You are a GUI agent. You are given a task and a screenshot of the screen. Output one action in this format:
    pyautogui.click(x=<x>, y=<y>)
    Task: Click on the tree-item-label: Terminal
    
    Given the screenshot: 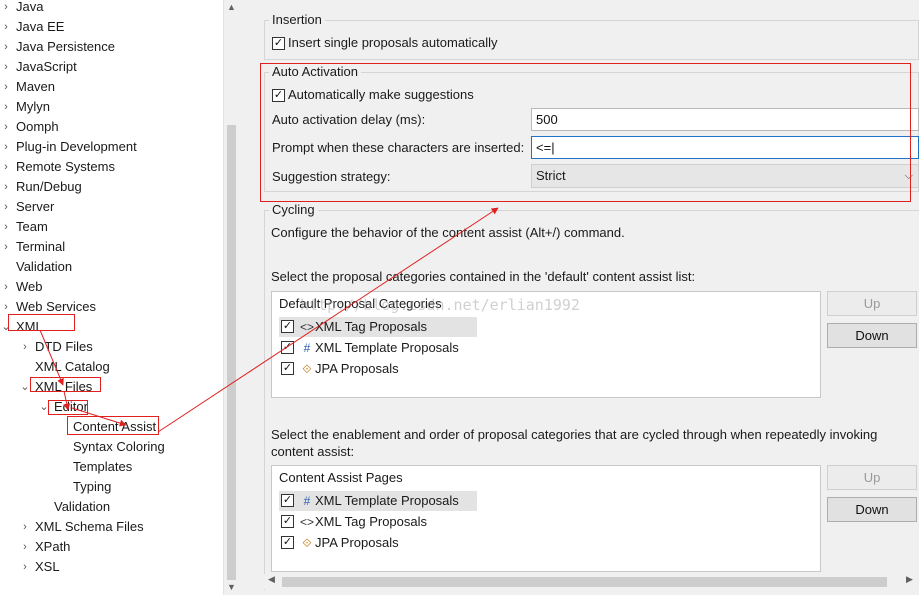 What is the action you would take?
    pyautogui.click(x=41, y=246)
    